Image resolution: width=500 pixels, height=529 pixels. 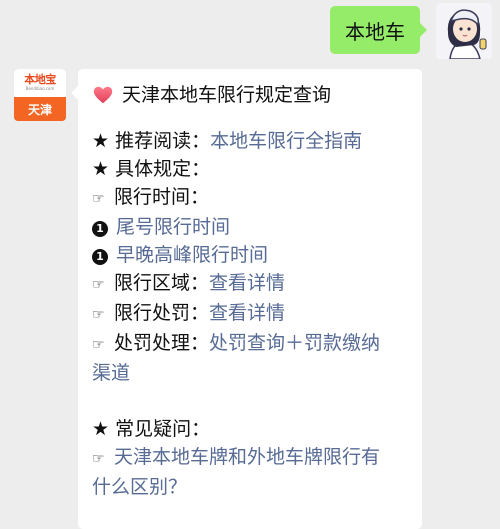 What do you see at coordinates (252, 227) in the screenshot?
I see `tail-number-row: 1 尾号限行时间` at bounding box center [252, 227].